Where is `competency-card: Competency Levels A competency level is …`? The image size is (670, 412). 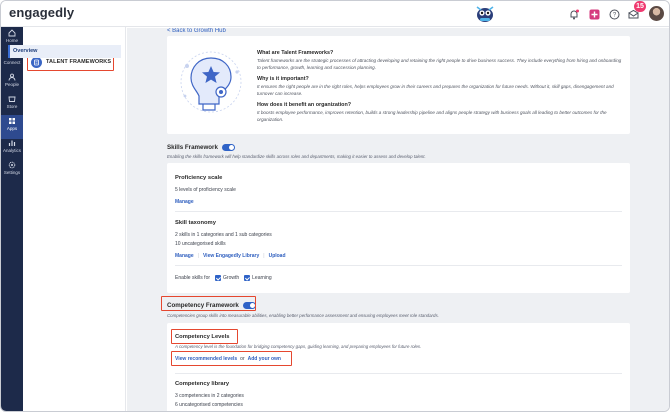 competency-card: Competency Levels A competency level is … is located at coordinates (398, 367).